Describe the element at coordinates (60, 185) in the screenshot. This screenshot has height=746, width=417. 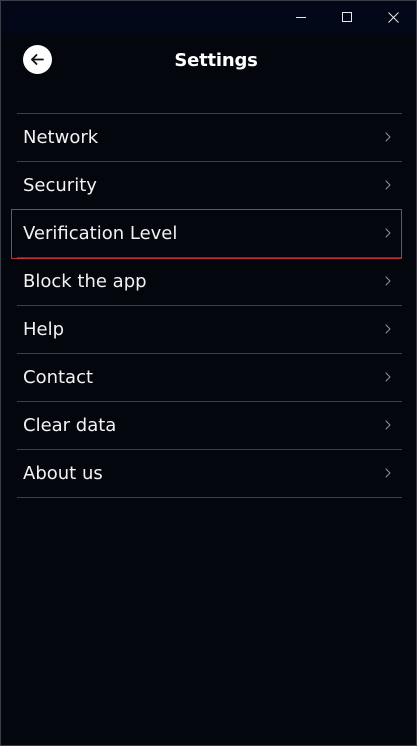
I see `menu-item-label: Security` at that location.